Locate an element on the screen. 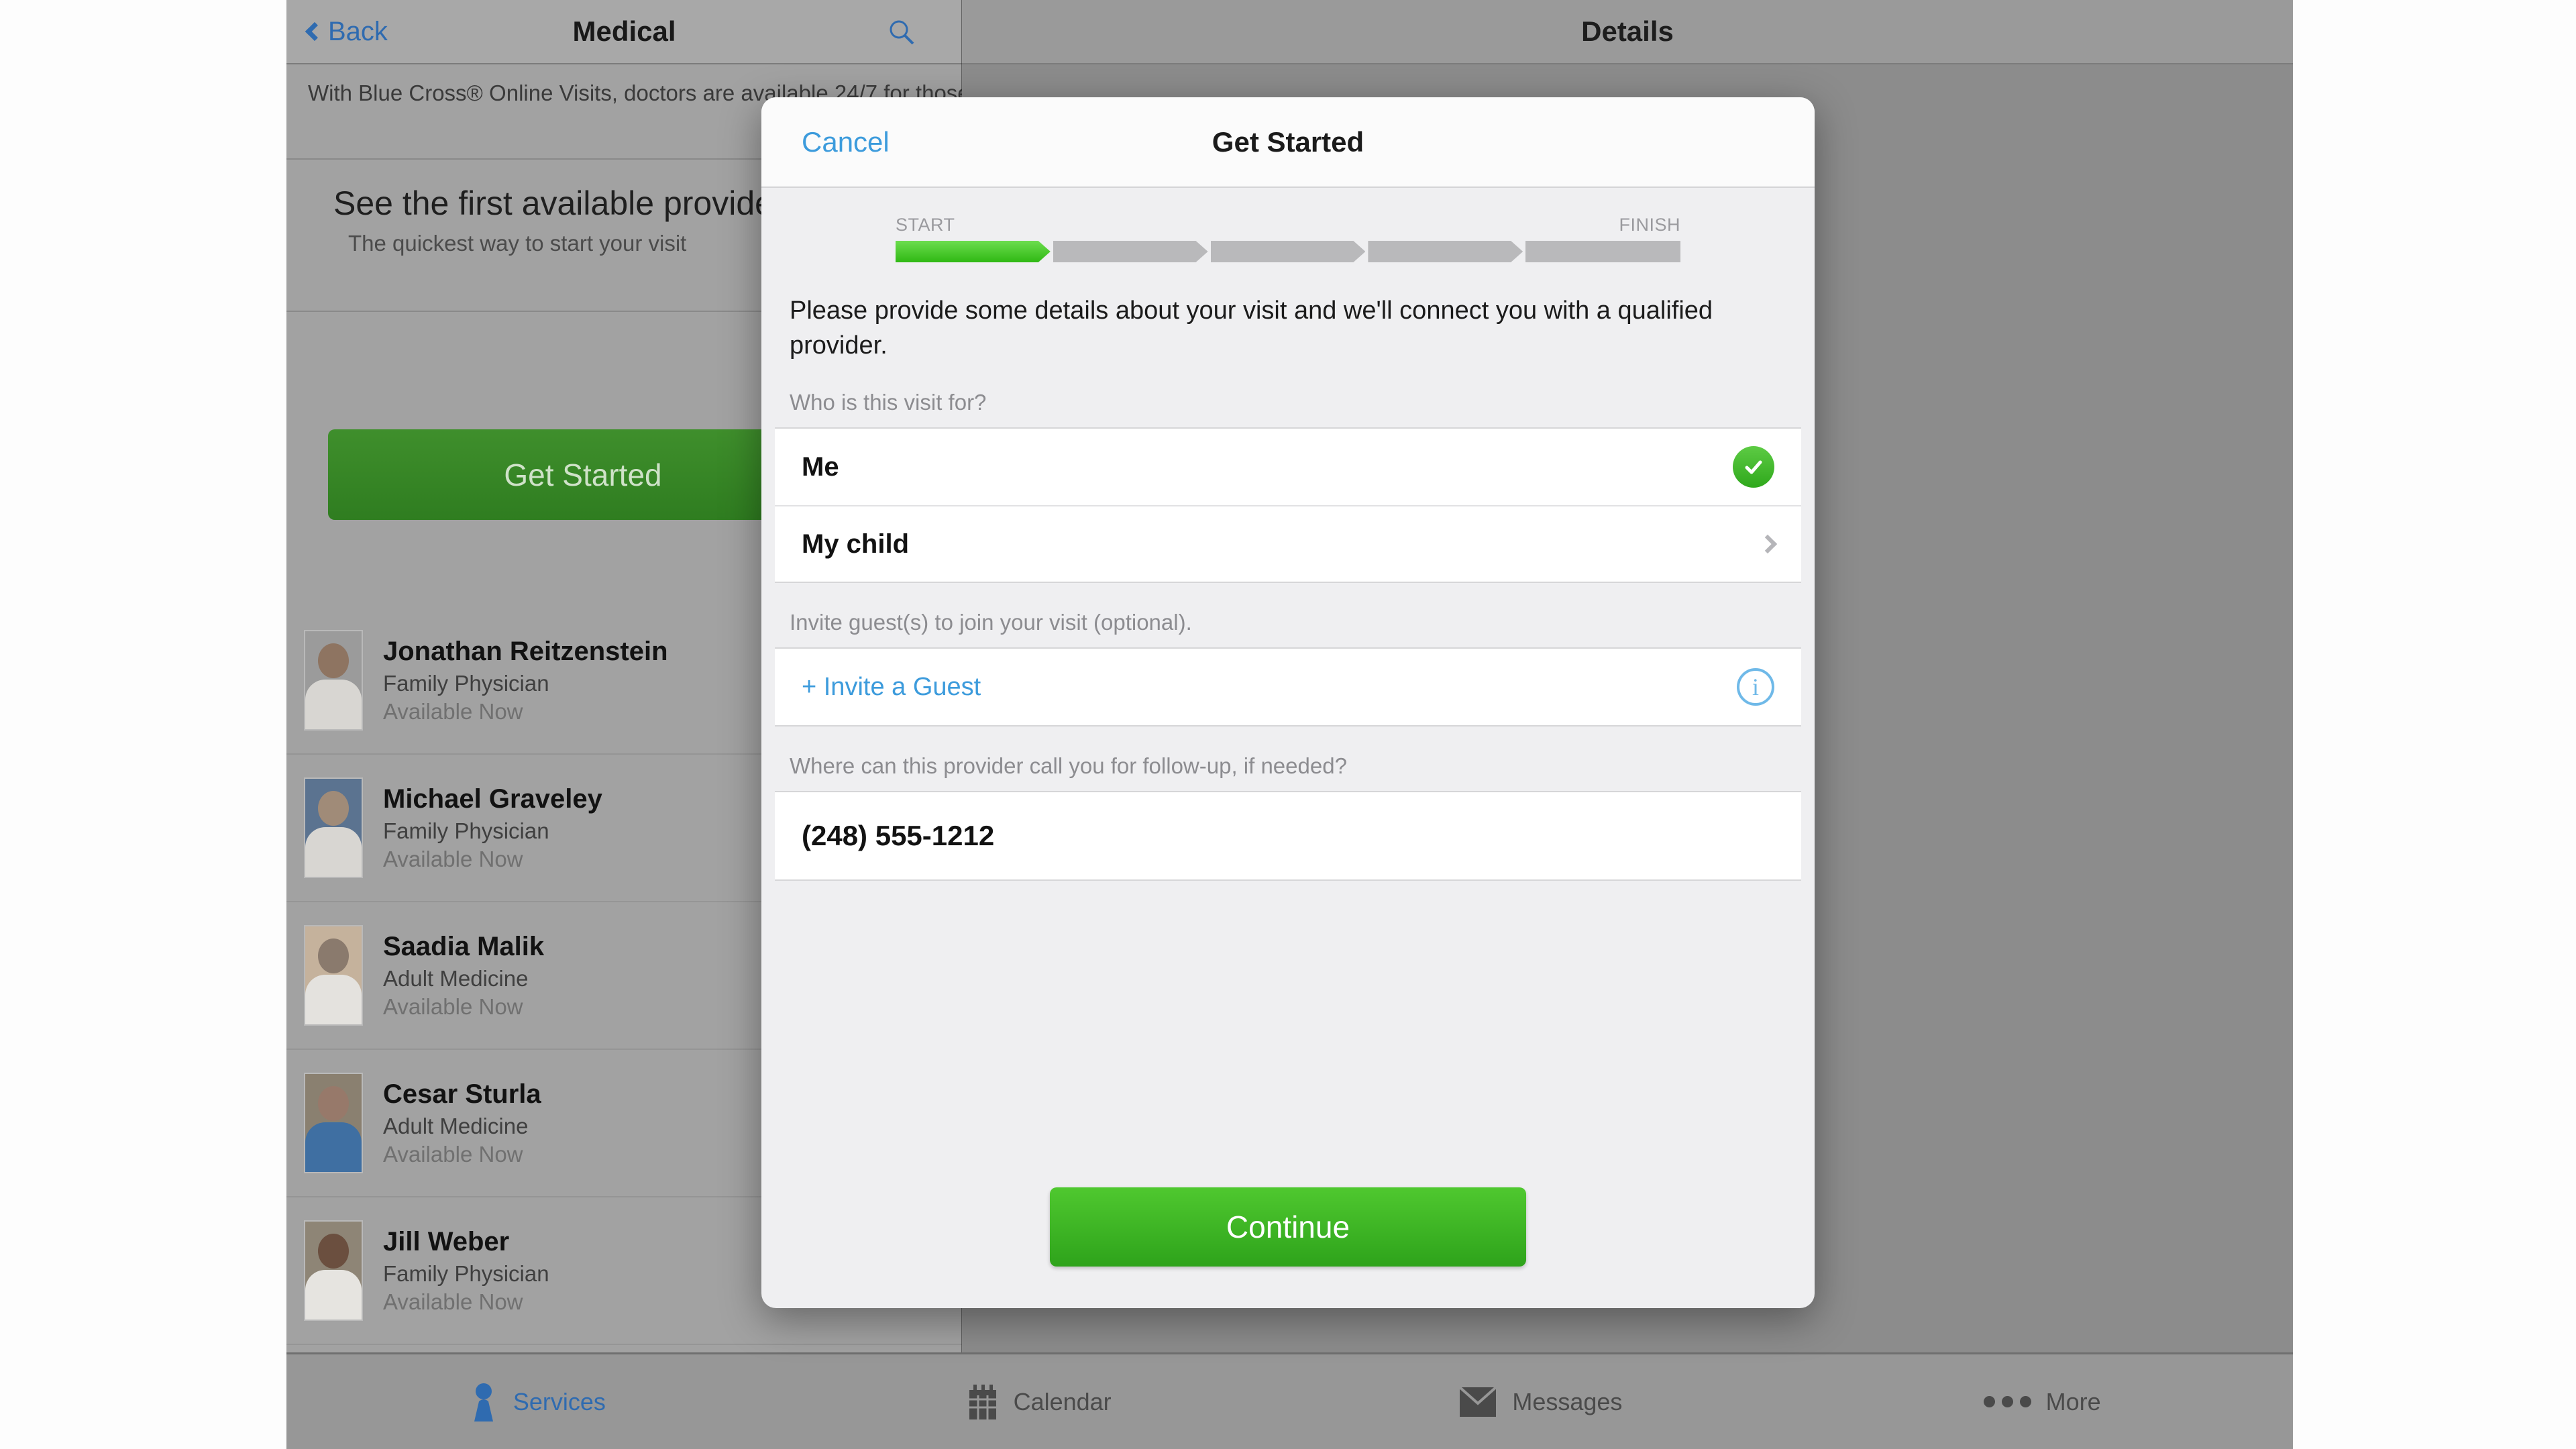  invite-guest-row: + Invite a Guest i is located at coordinates (1288, 687).